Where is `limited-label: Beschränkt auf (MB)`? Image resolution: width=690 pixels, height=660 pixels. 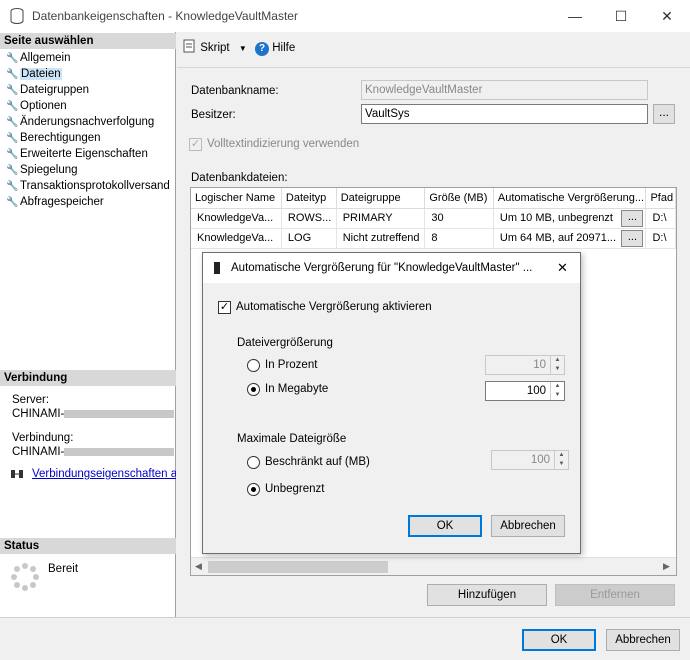 limited-label: Beschränkt auf (MB) is located at coordinates (317, 462).